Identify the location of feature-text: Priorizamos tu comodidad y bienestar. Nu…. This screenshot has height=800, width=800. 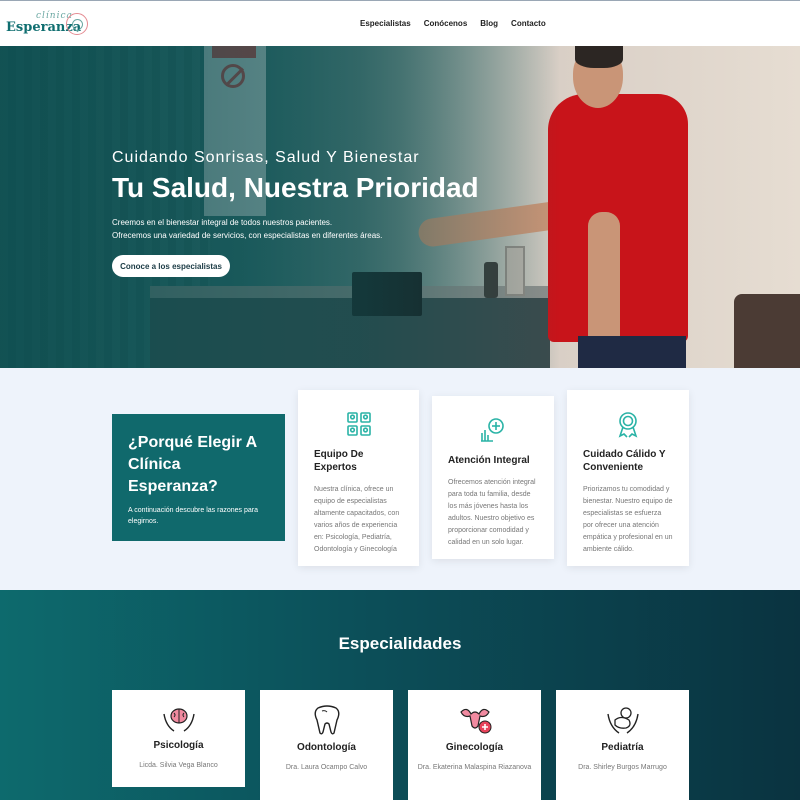
(628, 519).